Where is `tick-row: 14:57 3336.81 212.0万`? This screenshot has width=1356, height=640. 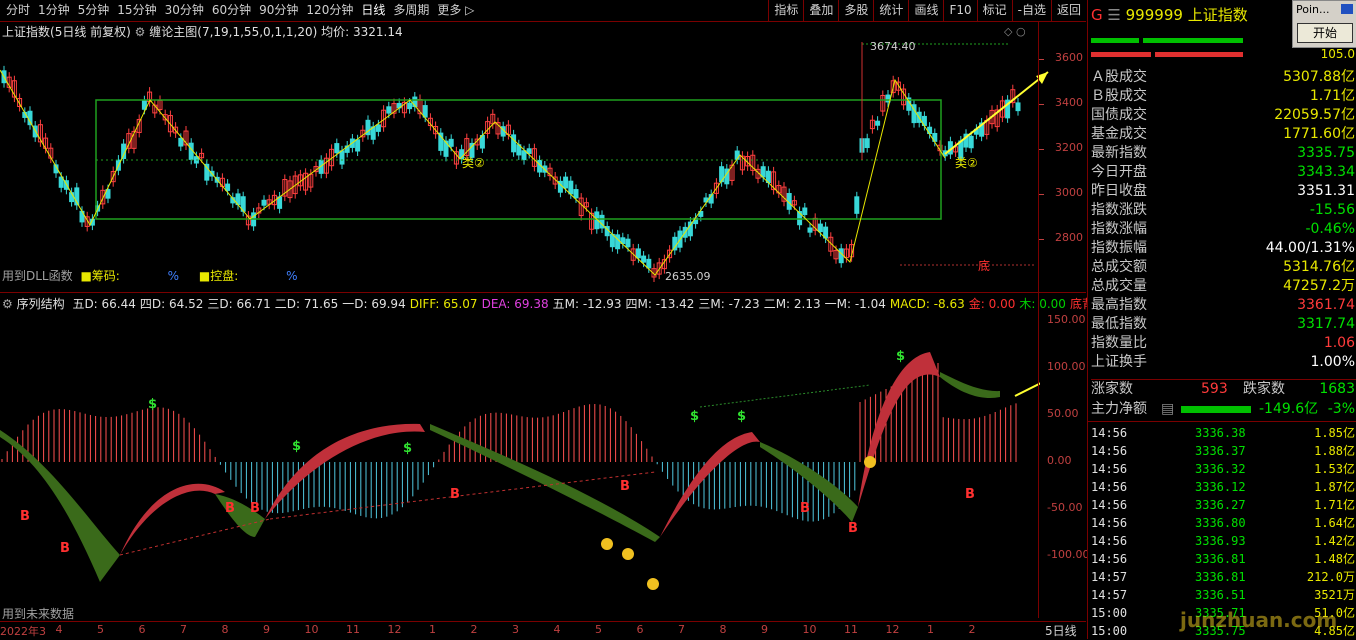
tick-row: 14:57 3336.81 212.0万 is located at coordinates (1223, 577).